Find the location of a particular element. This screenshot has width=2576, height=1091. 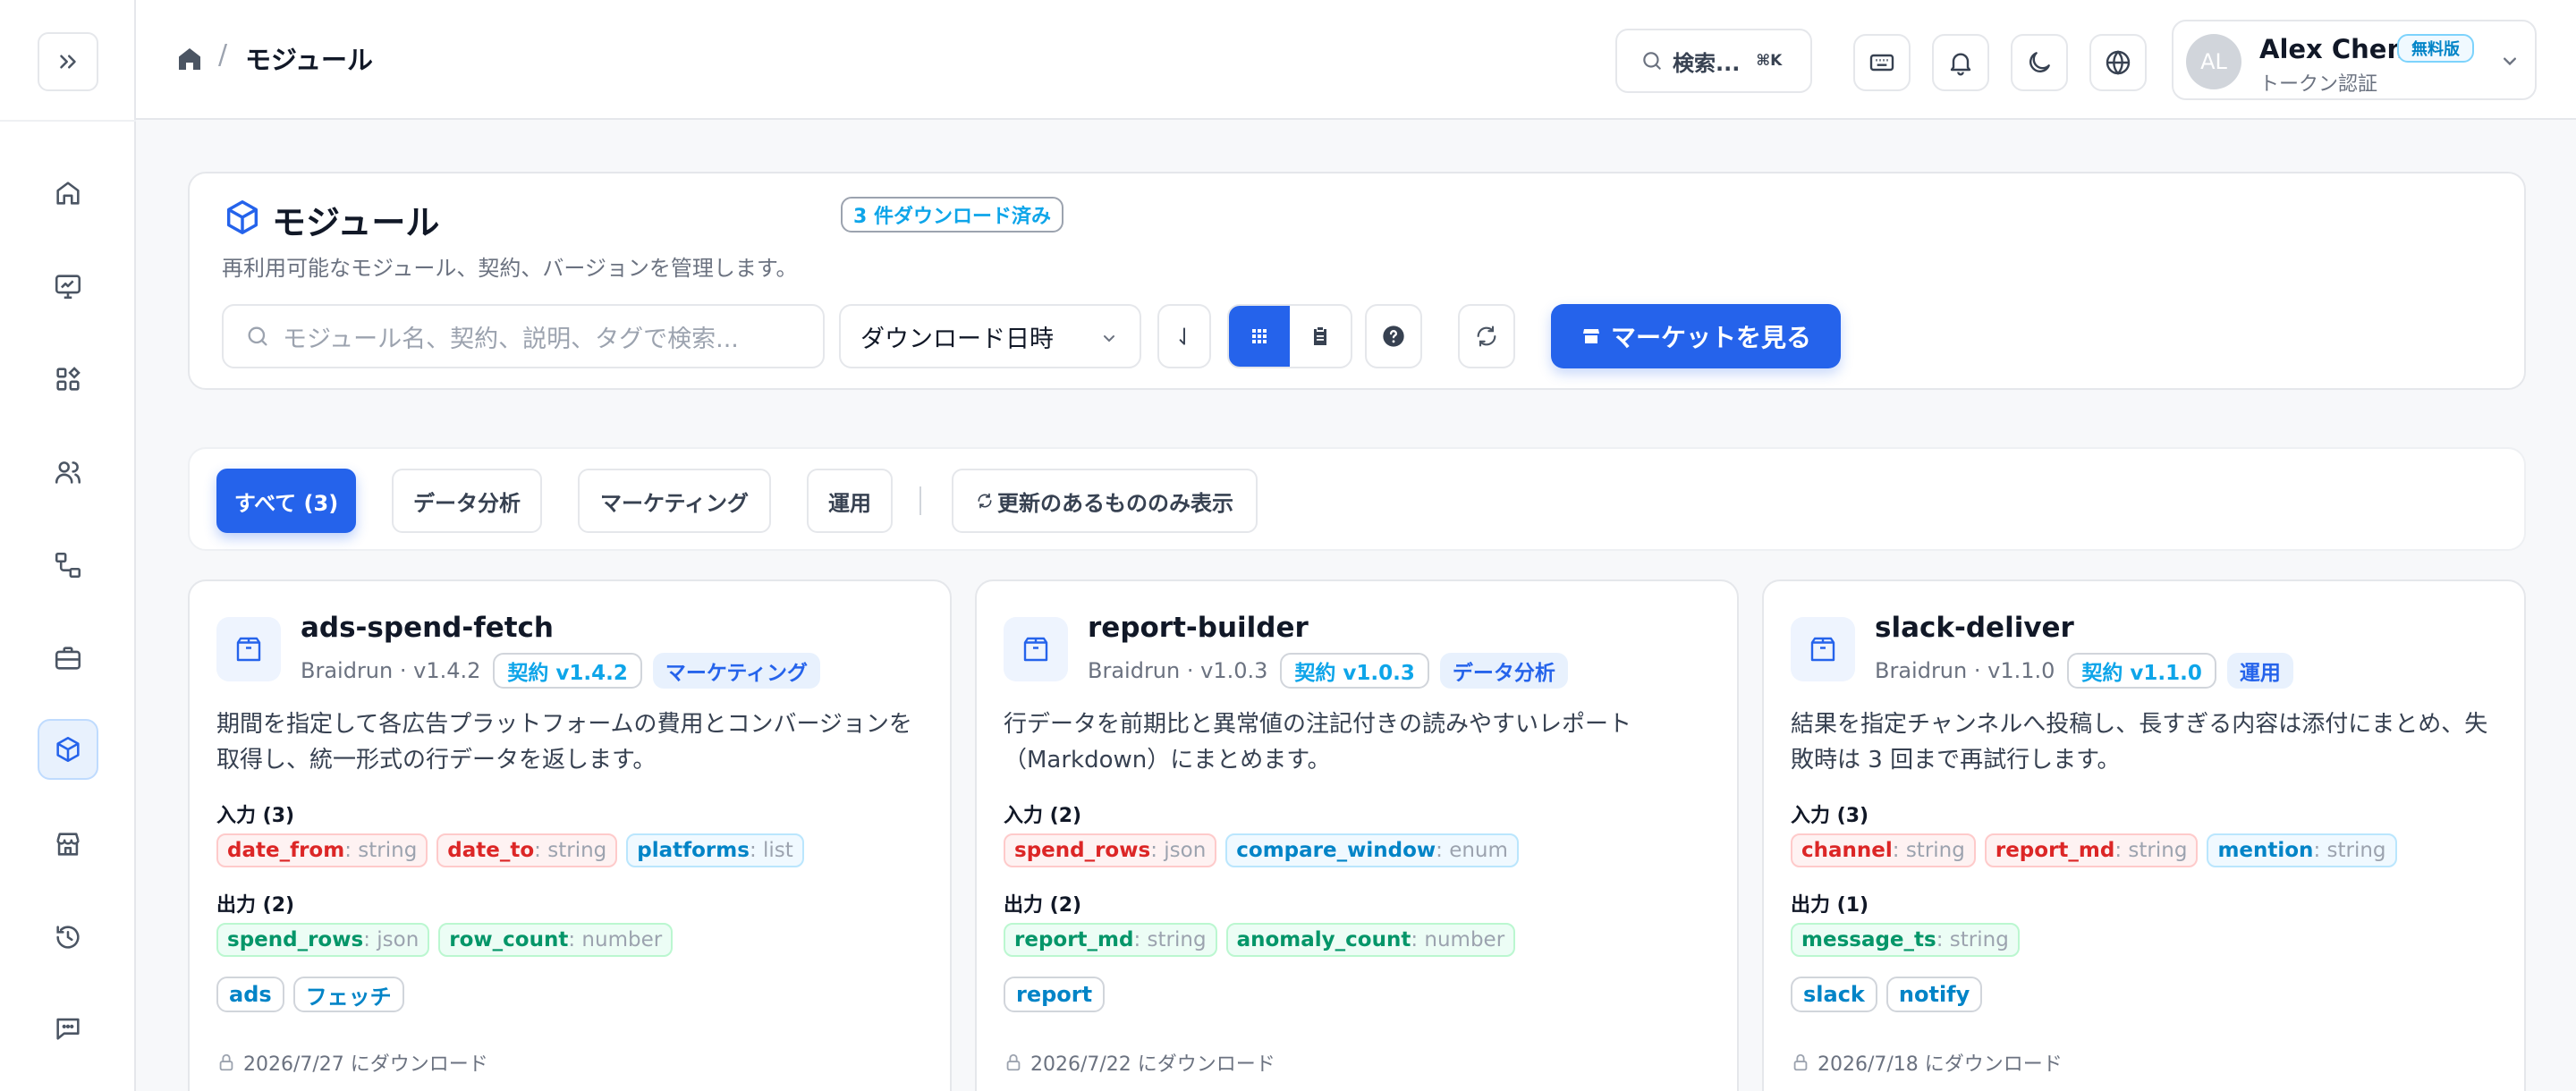

sidebar-item-history is located at coordinates (68, 937).